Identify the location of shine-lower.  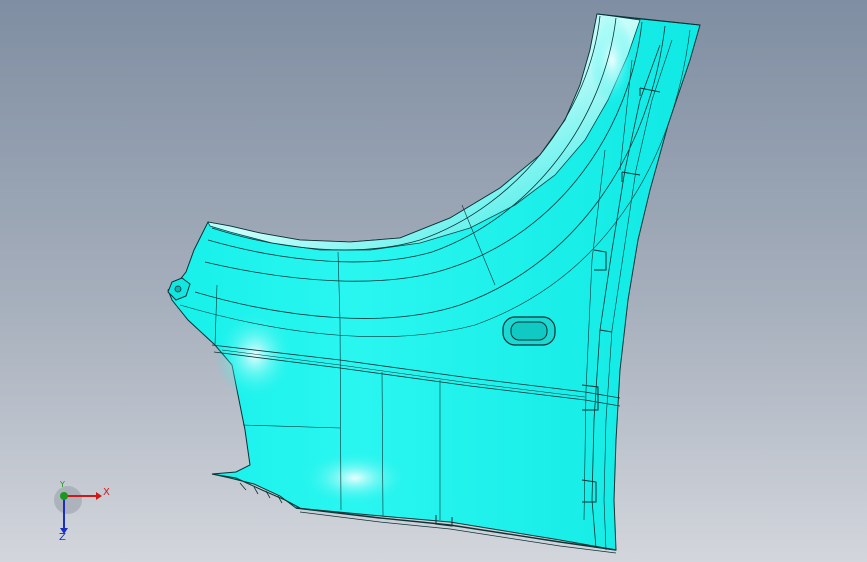
(355, 478).